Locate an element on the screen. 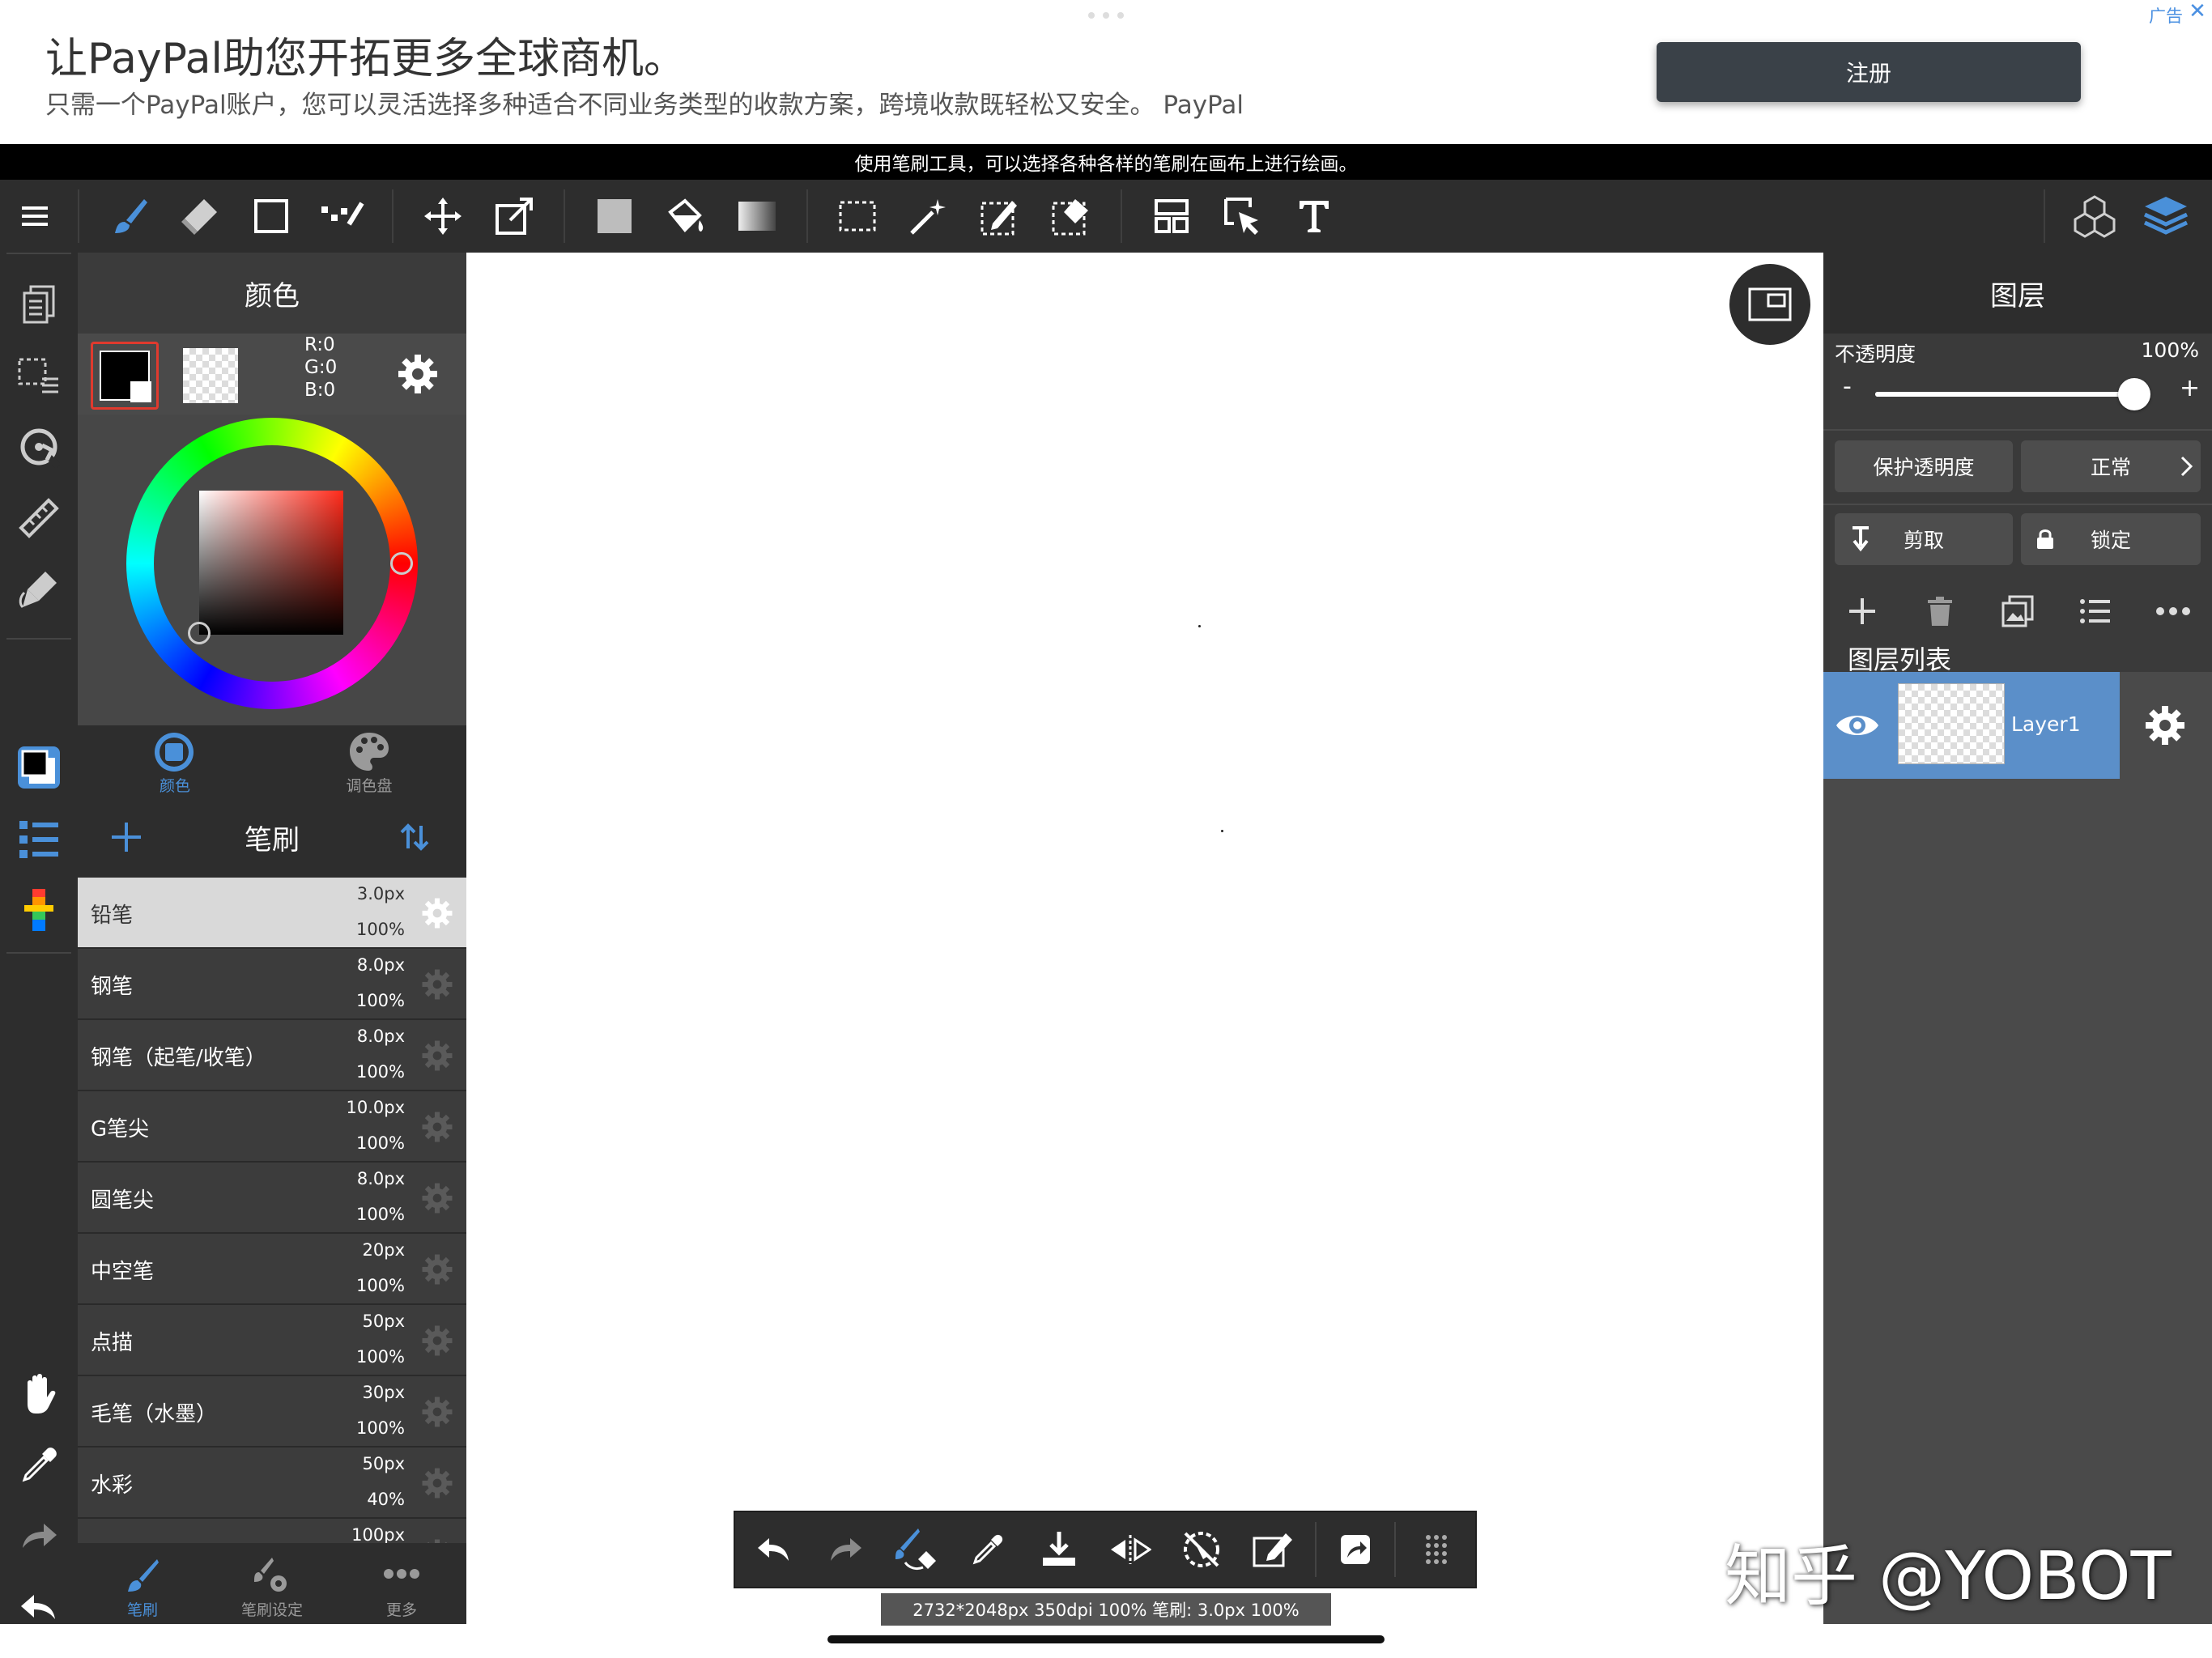 Image resolution: width=2212 pixels, height=1658 pixels. canvas-menu-icon is located at coordinates (39, 304).